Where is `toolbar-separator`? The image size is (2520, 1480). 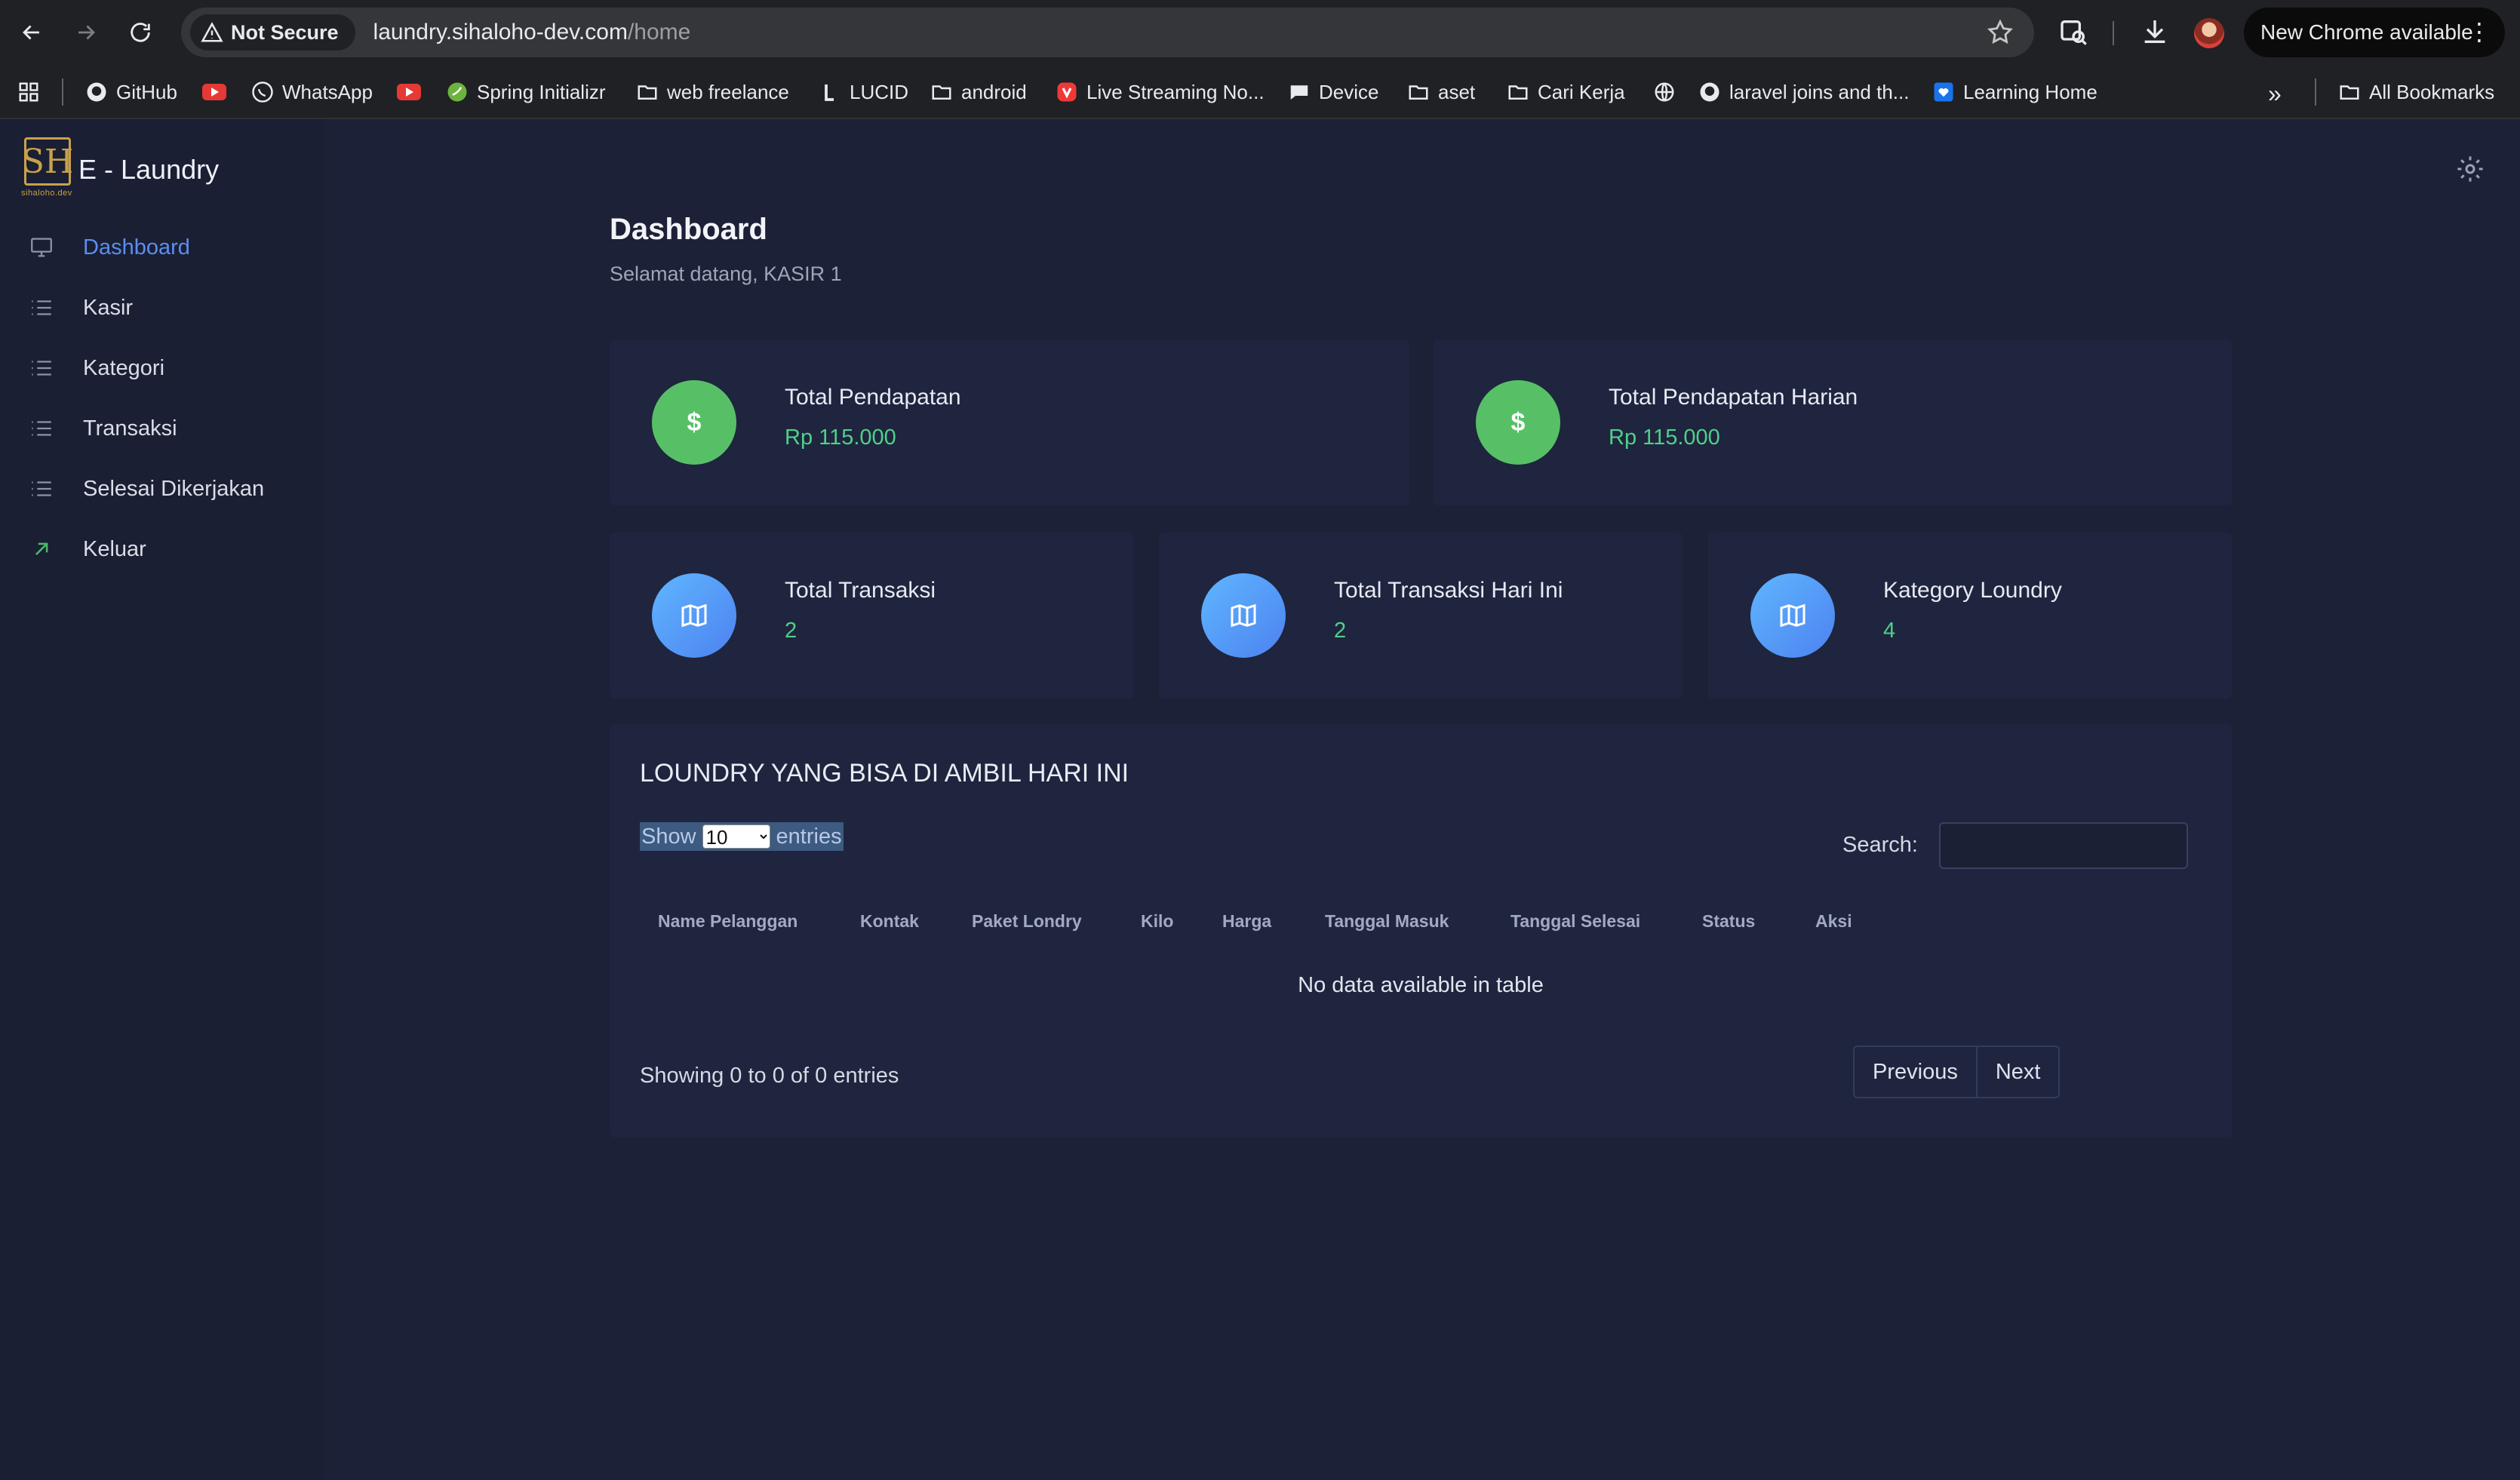 toolbar-separator is located at coordinates (2113, 33).